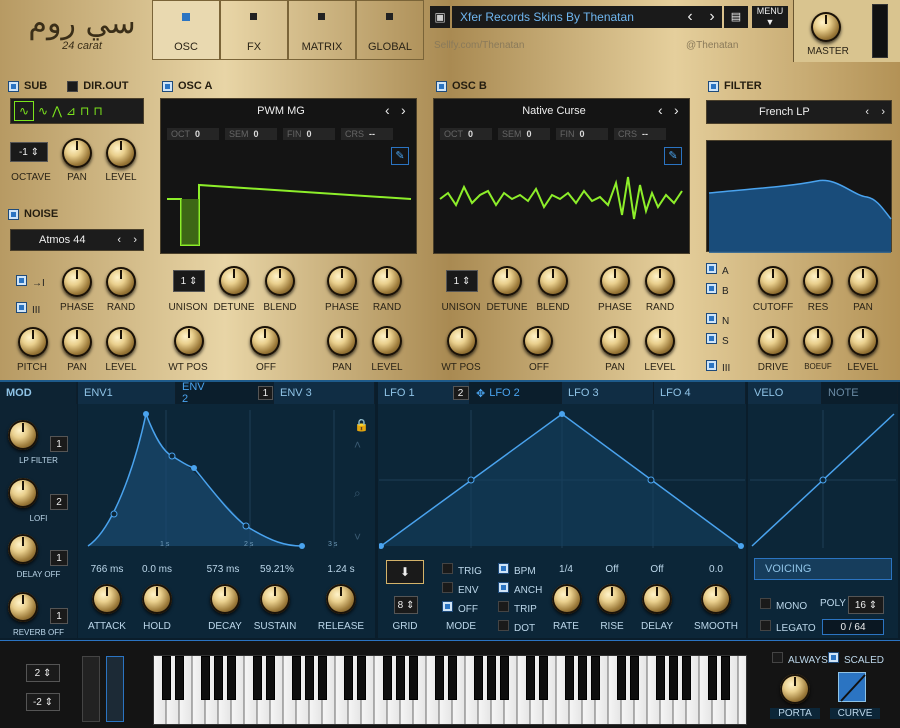 The image size is (900, 728). I want to click on osca-detune-knob, so click(234, 281).